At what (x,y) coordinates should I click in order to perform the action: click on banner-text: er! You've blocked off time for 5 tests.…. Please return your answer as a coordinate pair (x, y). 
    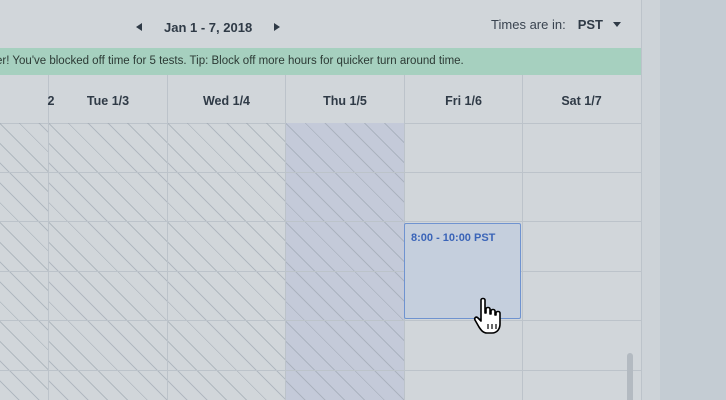
    Looking at the image, I should click on (232, 61).